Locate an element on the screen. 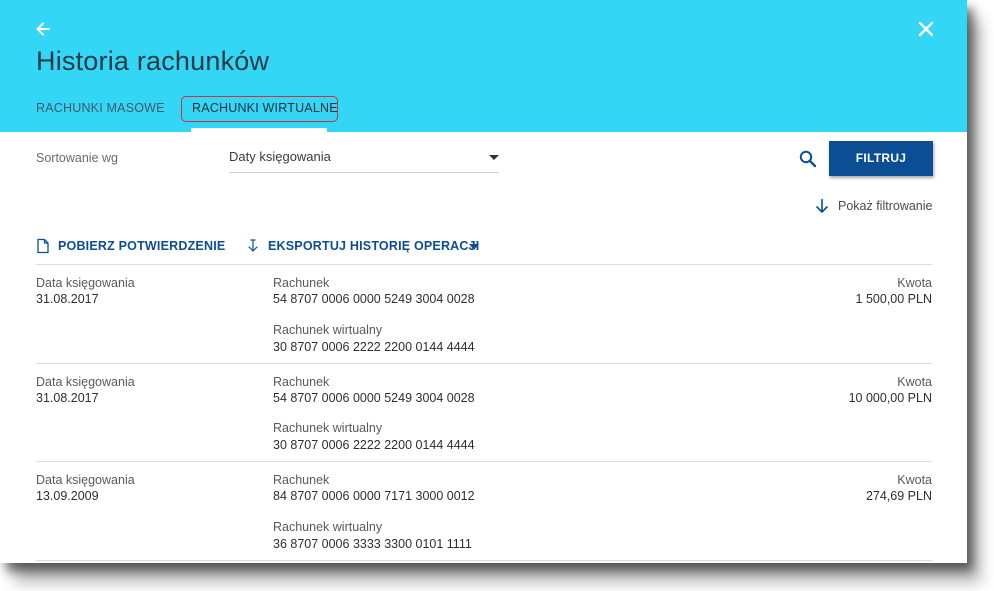 This screenshot has width=994, height=591. export-history-label: EKSPORTUJ HISTORIĘ OPERACJI is located at coordinates (374, 246).